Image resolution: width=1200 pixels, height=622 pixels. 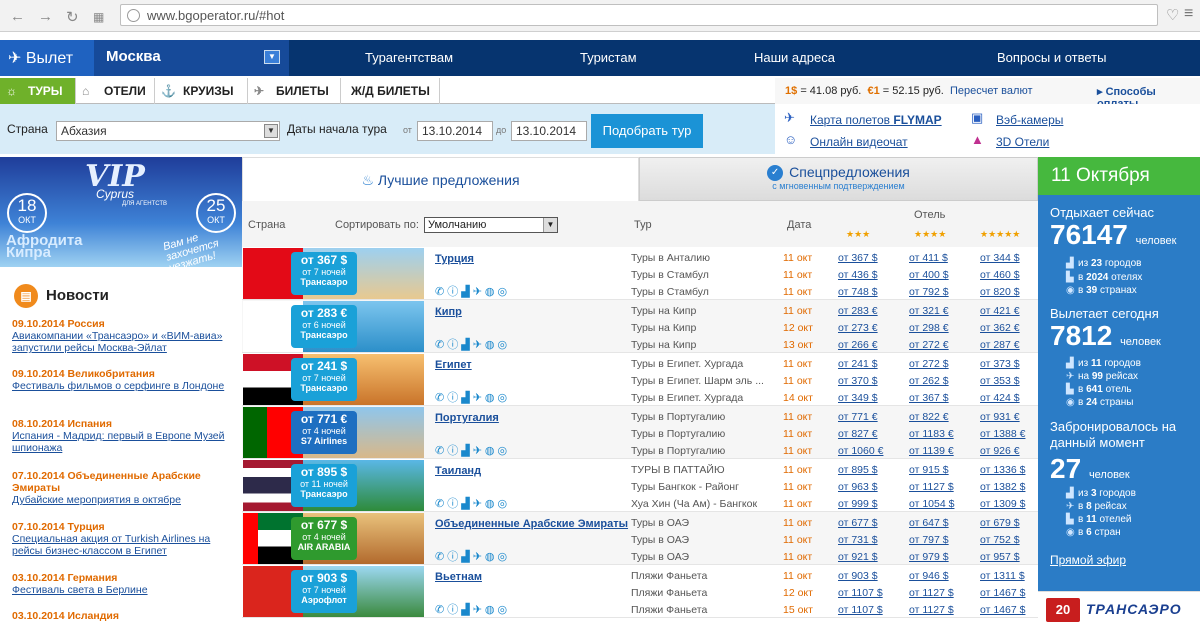 I want to click on price-link-p5: от 460 $, so click(x=1000, y=275).